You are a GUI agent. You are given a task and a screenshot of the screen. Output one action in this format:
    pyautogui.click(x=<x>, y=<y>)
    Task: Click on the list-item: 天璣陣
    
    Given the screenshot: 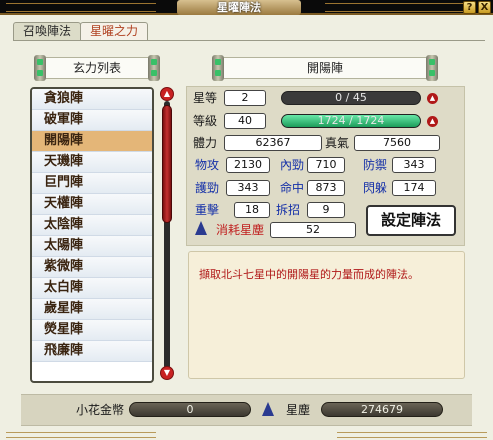 What is the action you would take?
    pyautogui.click(x=92, y=162)
    